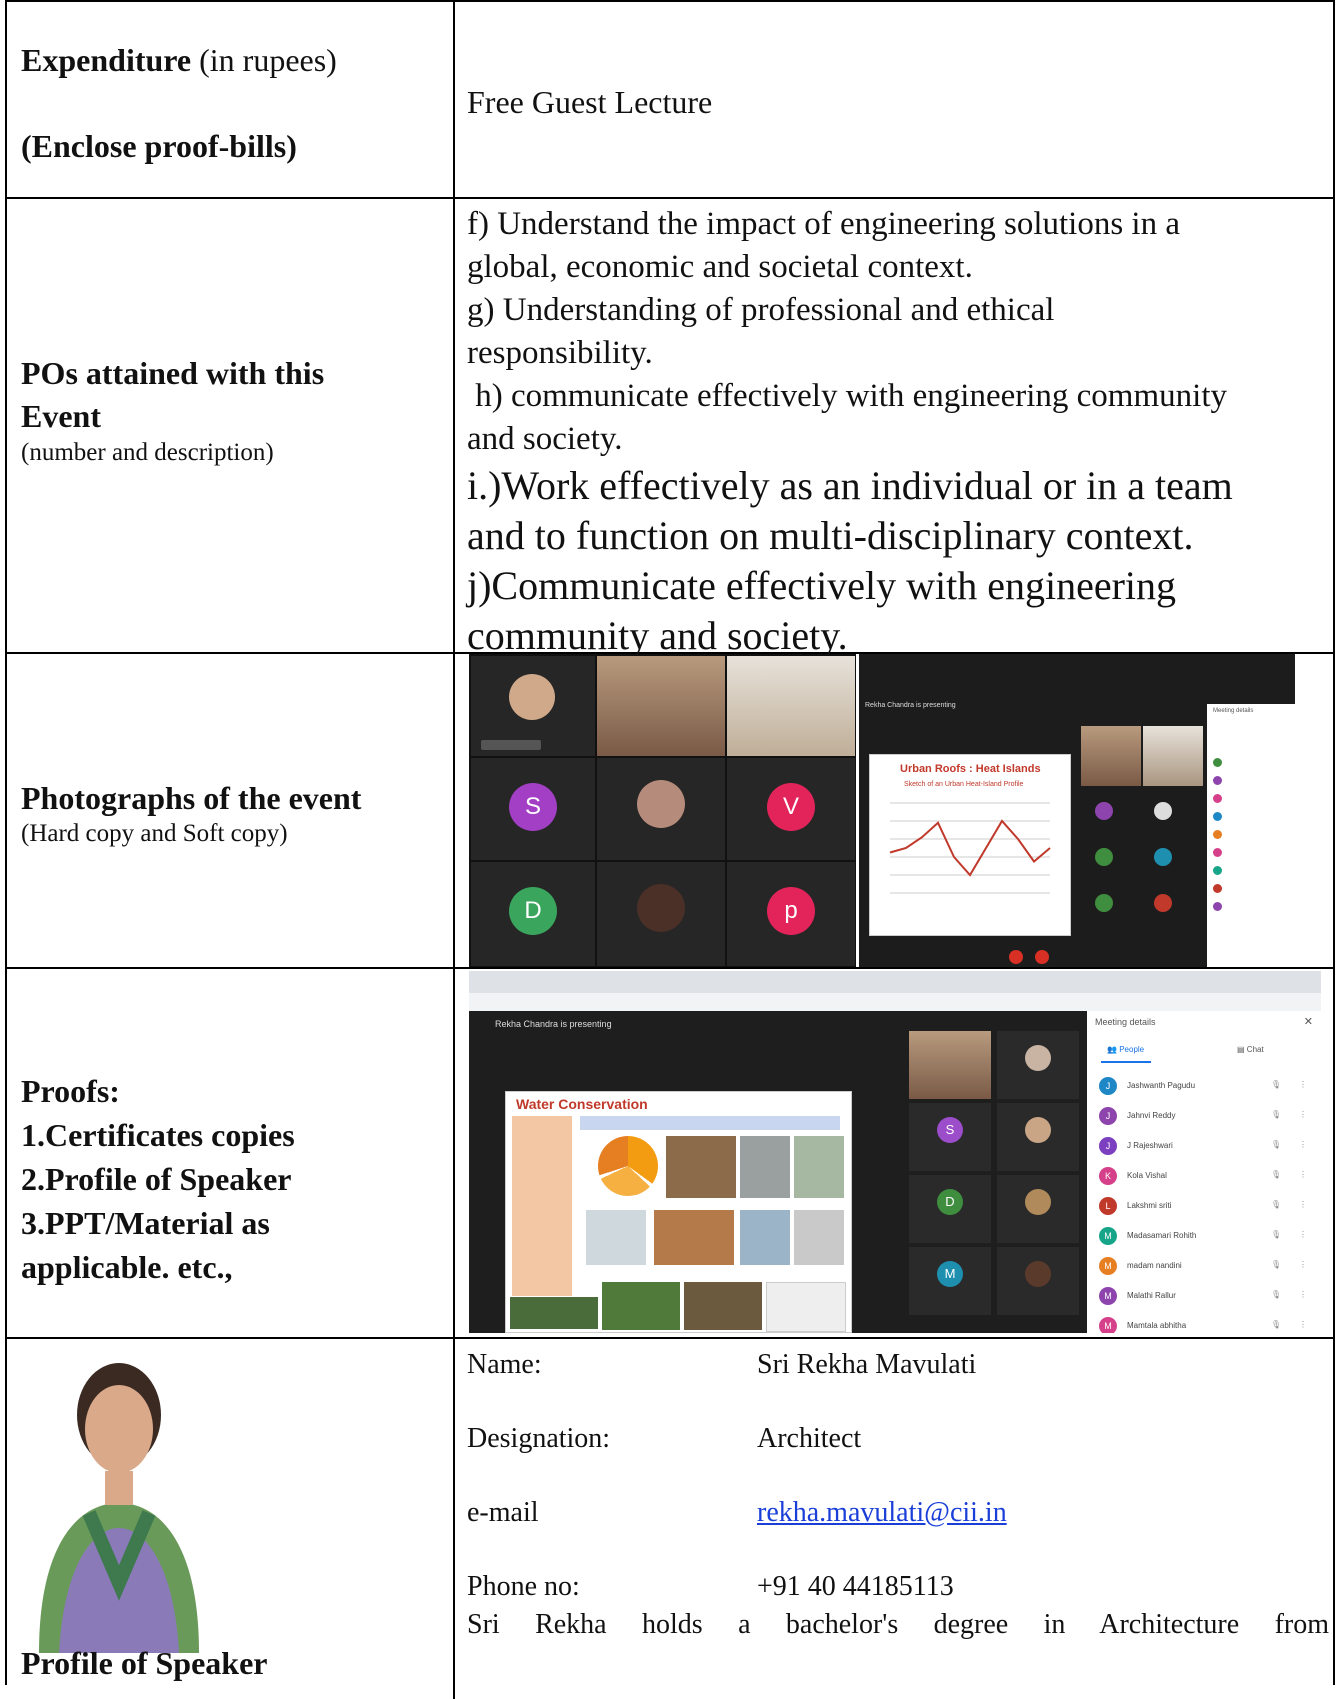  Describe the element at coordinates (720, 267) in the screenshot. I see `po-line: global, economic and societal context.` at that location.